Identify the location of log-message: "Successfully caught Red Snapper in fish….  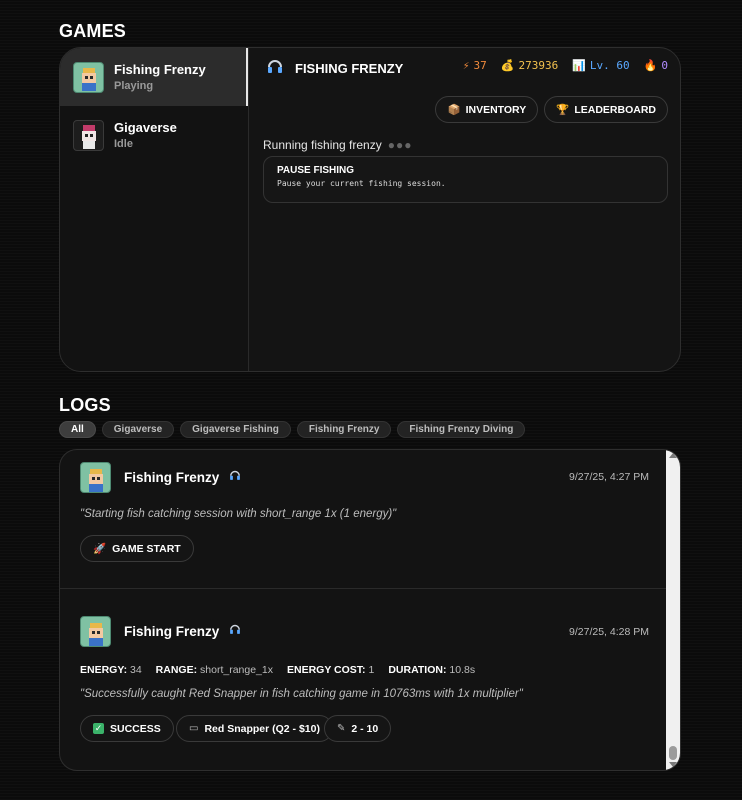
(301, 694).